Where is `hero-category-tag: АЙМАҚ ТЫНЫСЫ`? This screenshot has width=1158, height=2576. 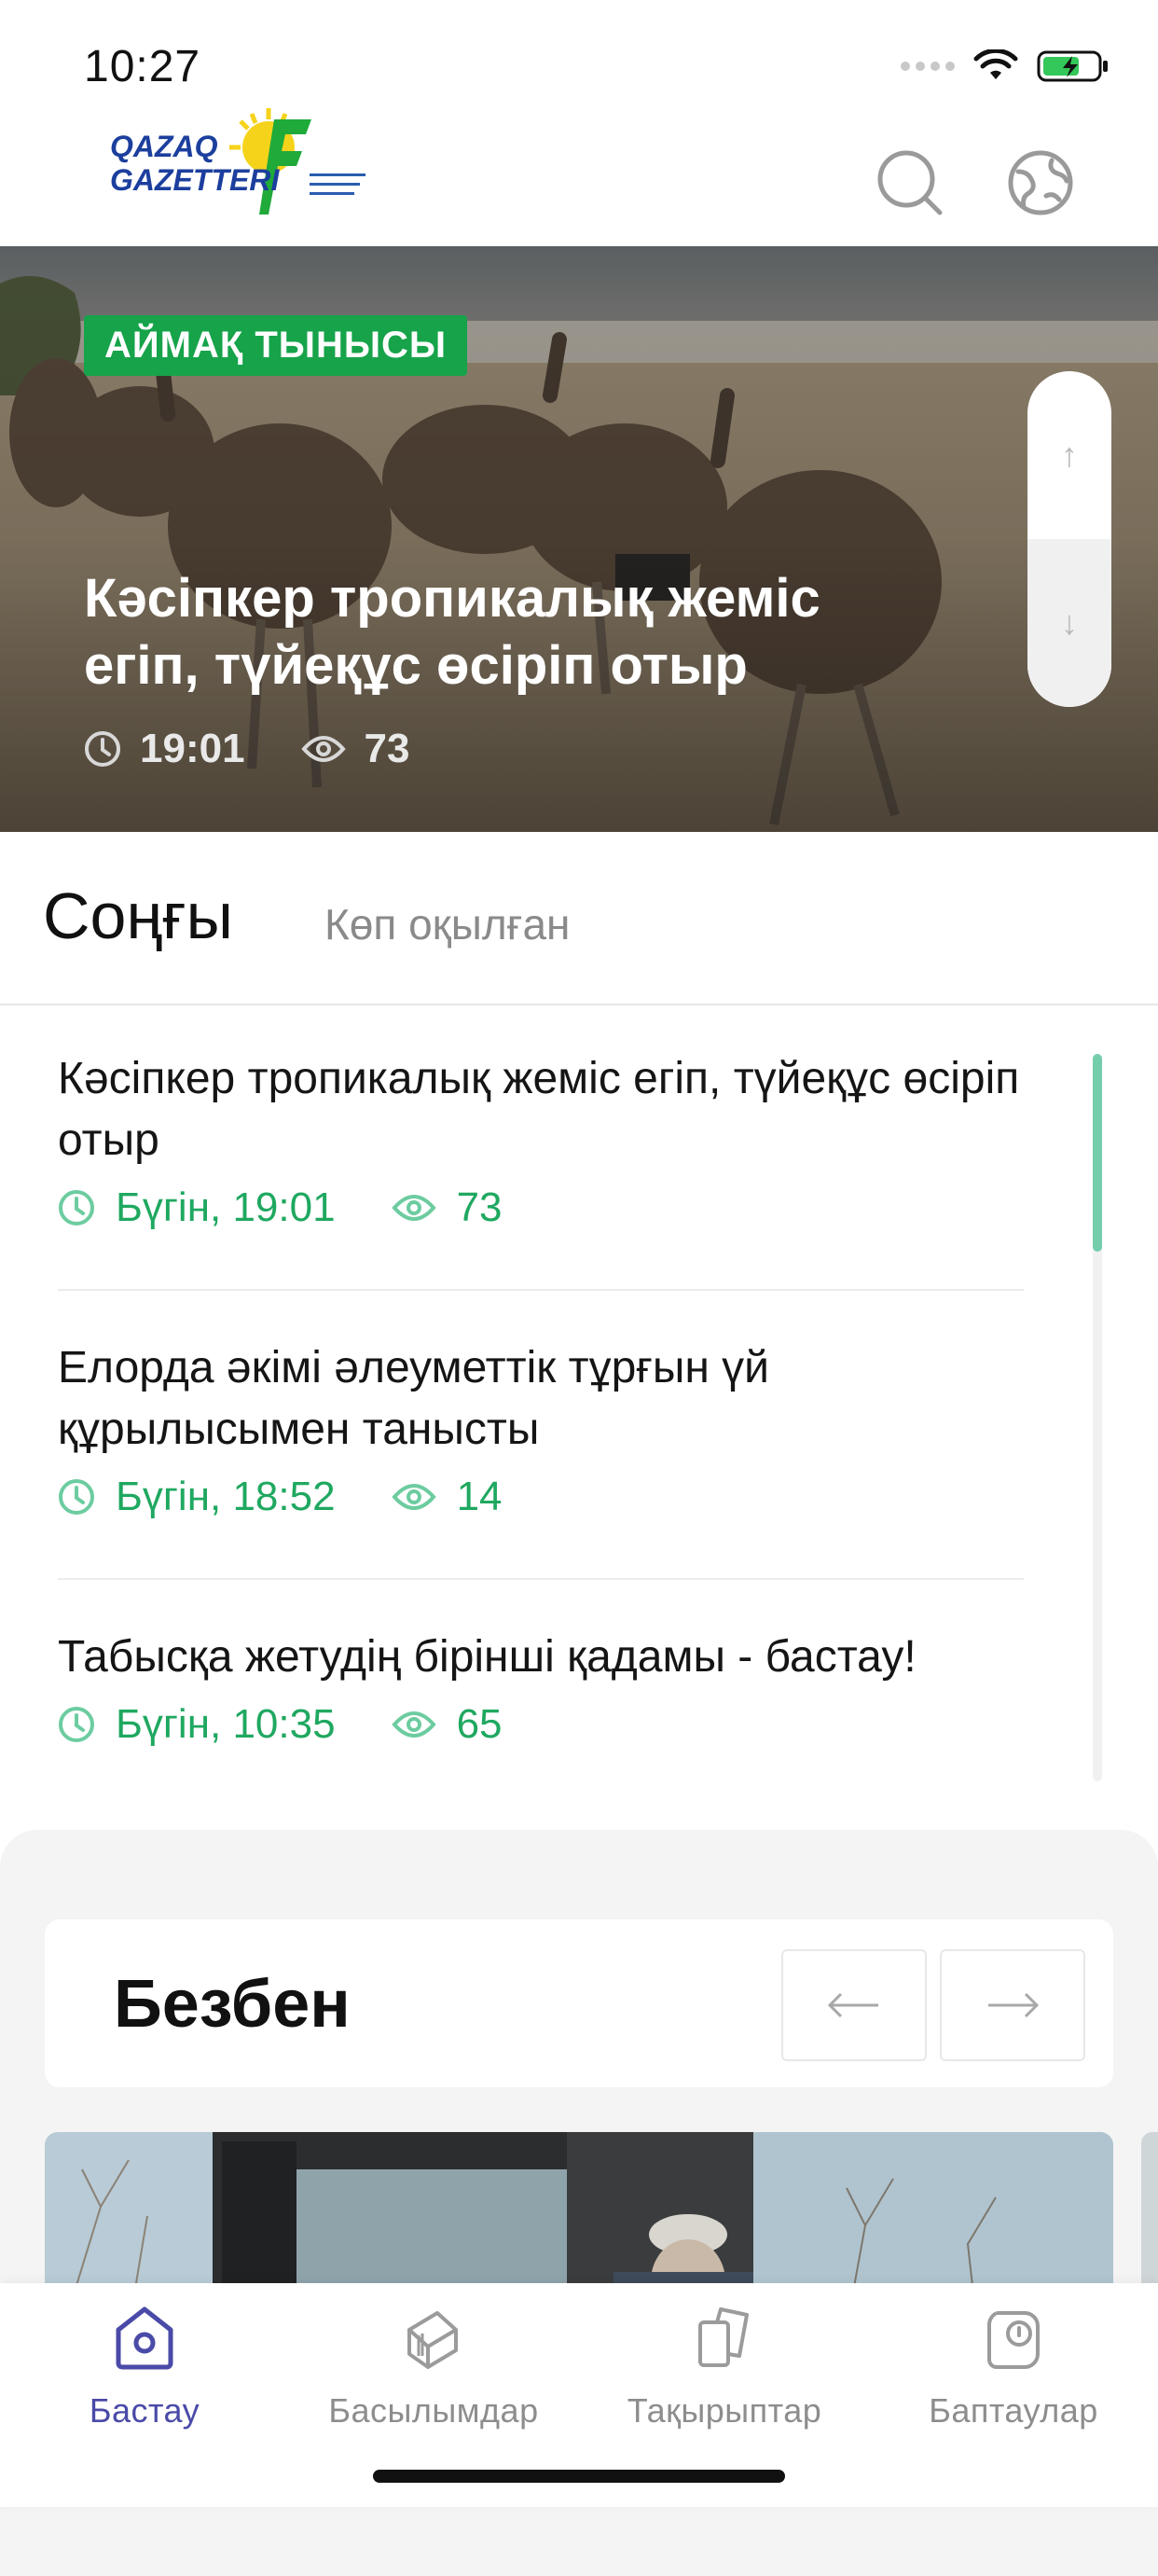
hero-category-tag: АЙМАҚ ТЫНЫСЫ is located at coordinates (276, 345).